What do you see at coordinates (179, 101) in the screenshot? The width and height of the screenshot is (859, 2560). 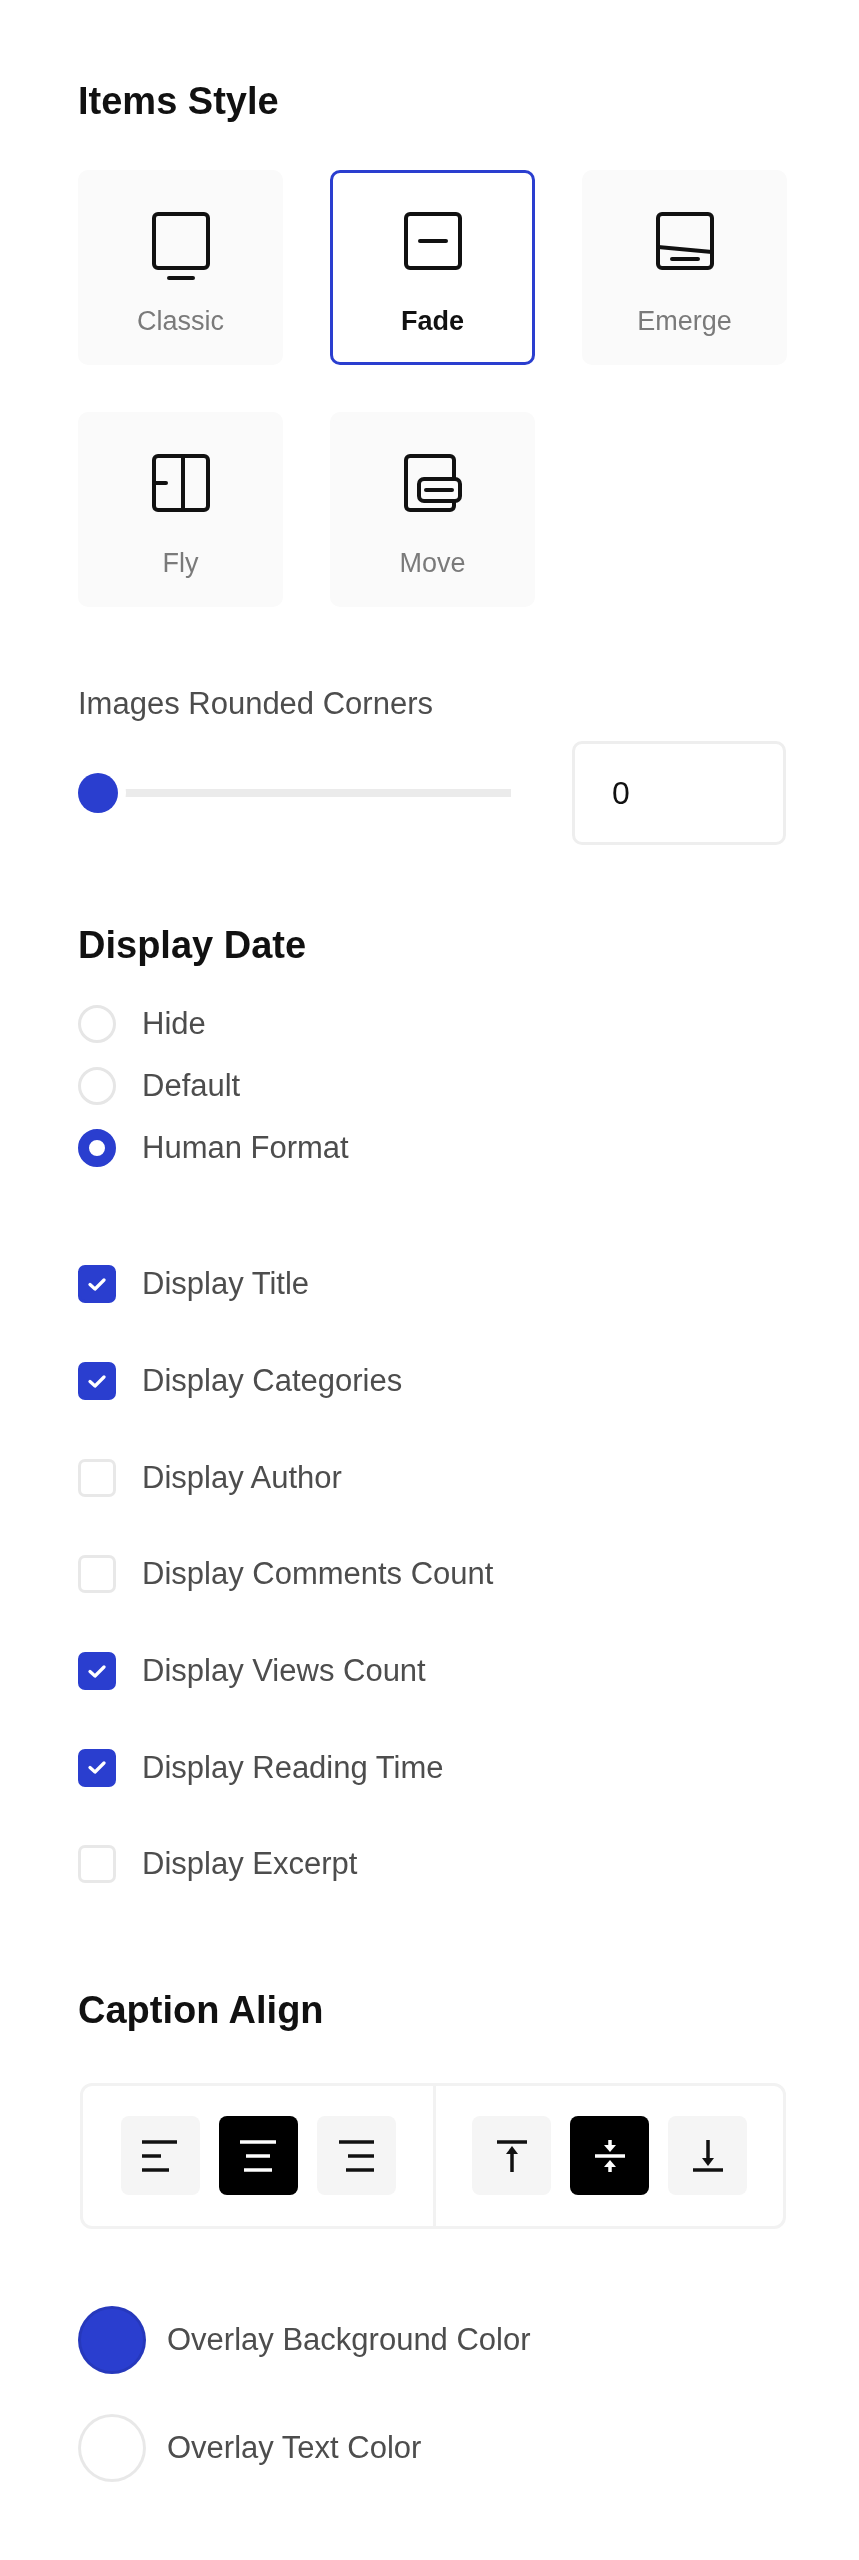 I see `section-title: Items Style` at bounding box center [179, 101].